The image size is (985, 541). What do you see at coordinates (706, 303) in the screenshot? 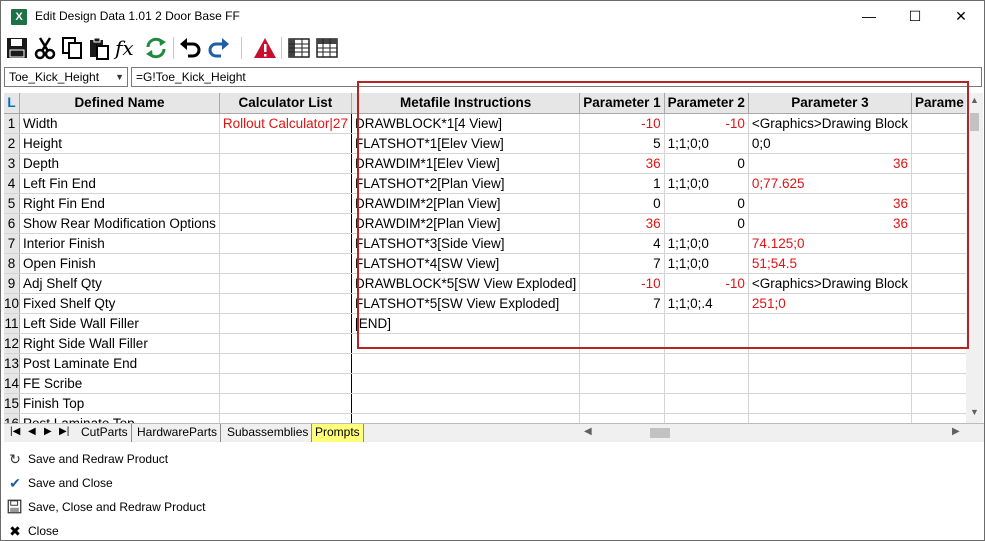
I see `cell-parameter-2: 1;1;0;.4` at bounding box center [706, 303].